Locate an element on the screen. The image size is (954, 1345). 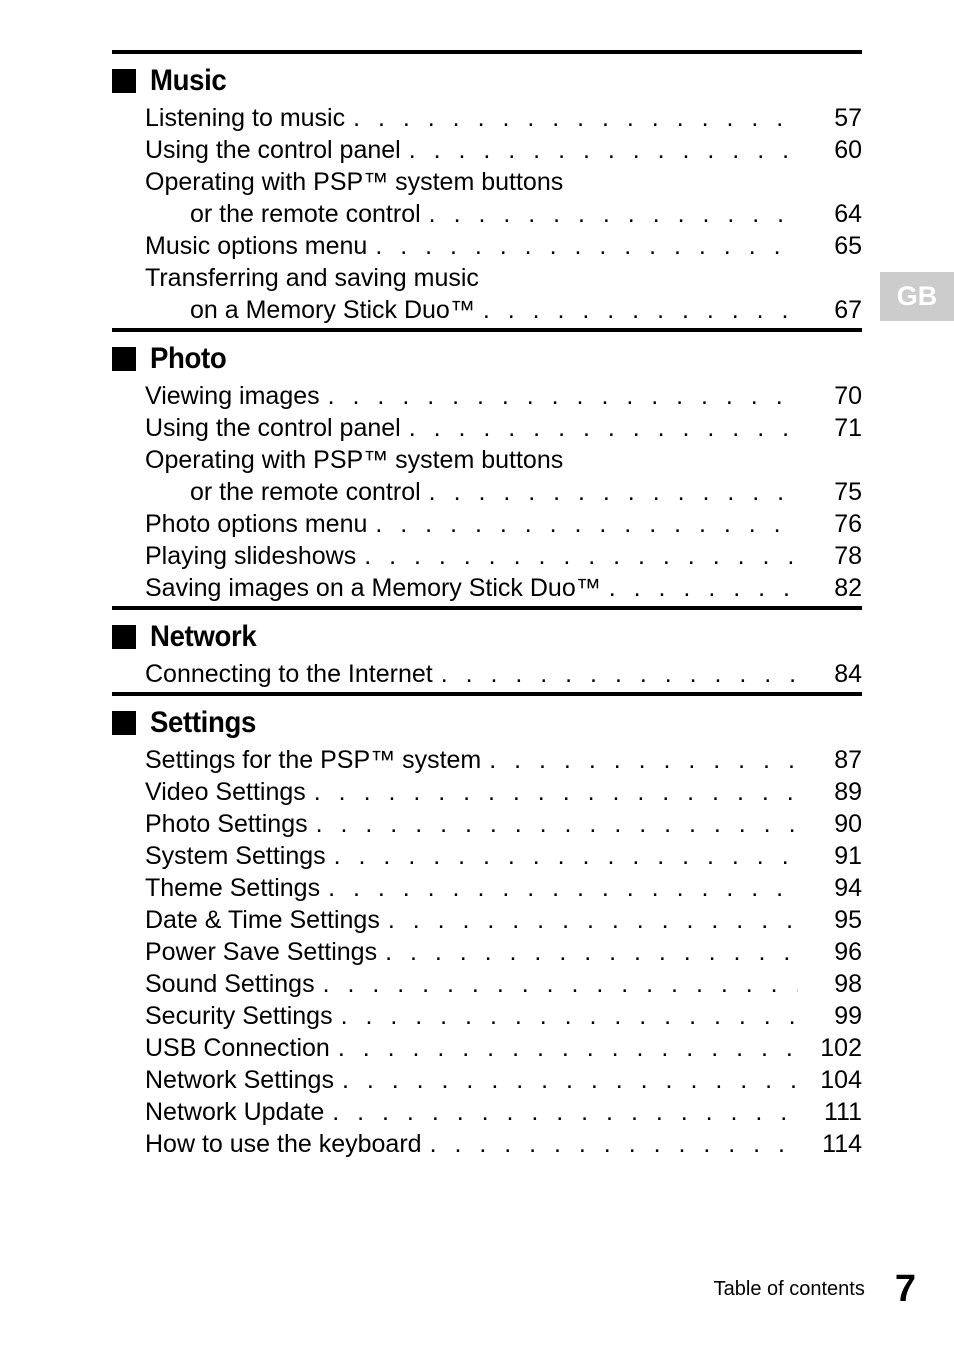
toc-entry-page-number: 78 is located at coordinates (848, 556).